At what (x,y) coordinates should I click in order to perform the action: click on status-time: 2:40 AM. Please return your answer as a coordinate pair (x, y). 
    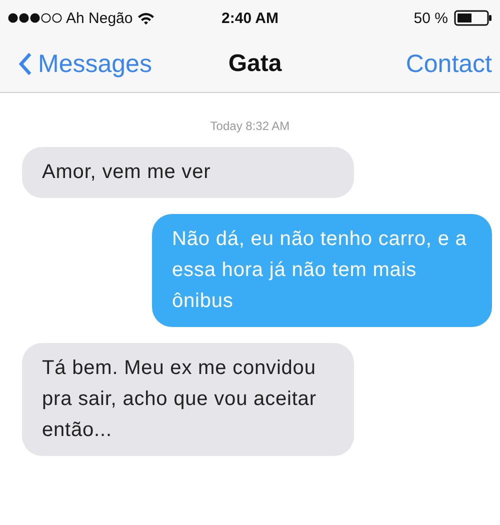
    Looking at the image, I should click on (250, 18).